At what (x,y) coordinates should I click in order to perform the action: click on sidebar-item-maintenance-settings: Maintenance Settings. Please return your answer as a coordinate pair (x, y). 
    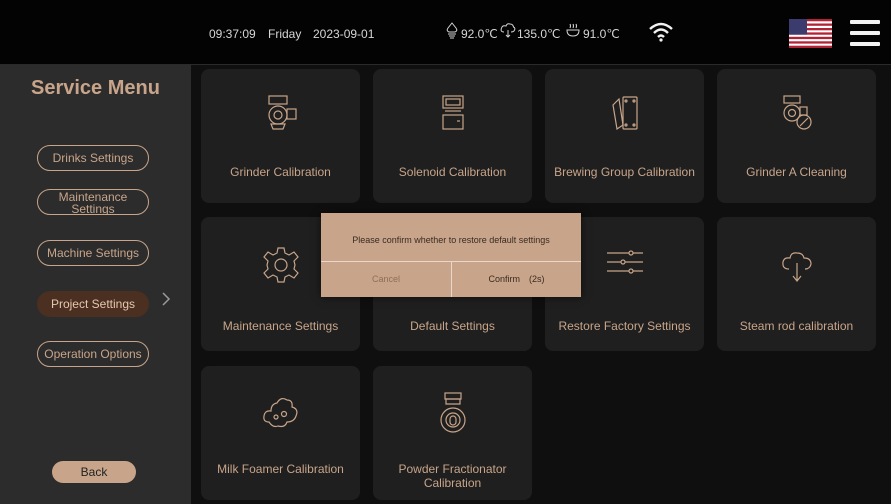
    Looking at the image, I should click on (93, 202).